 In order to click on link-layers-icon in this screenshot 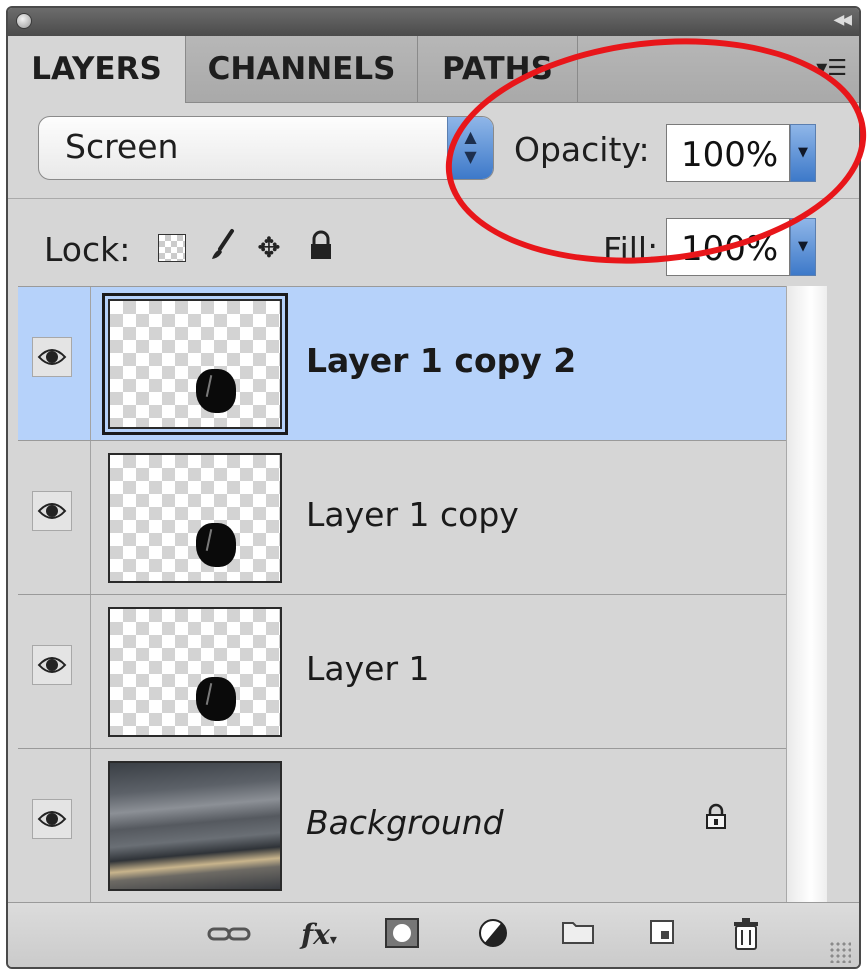, I will do `click(229, 935)`.